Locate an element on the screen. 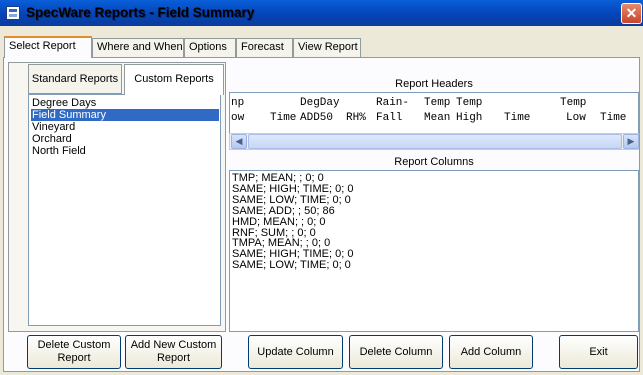  list-item: Vineyard is located at coordinates (125, 127).